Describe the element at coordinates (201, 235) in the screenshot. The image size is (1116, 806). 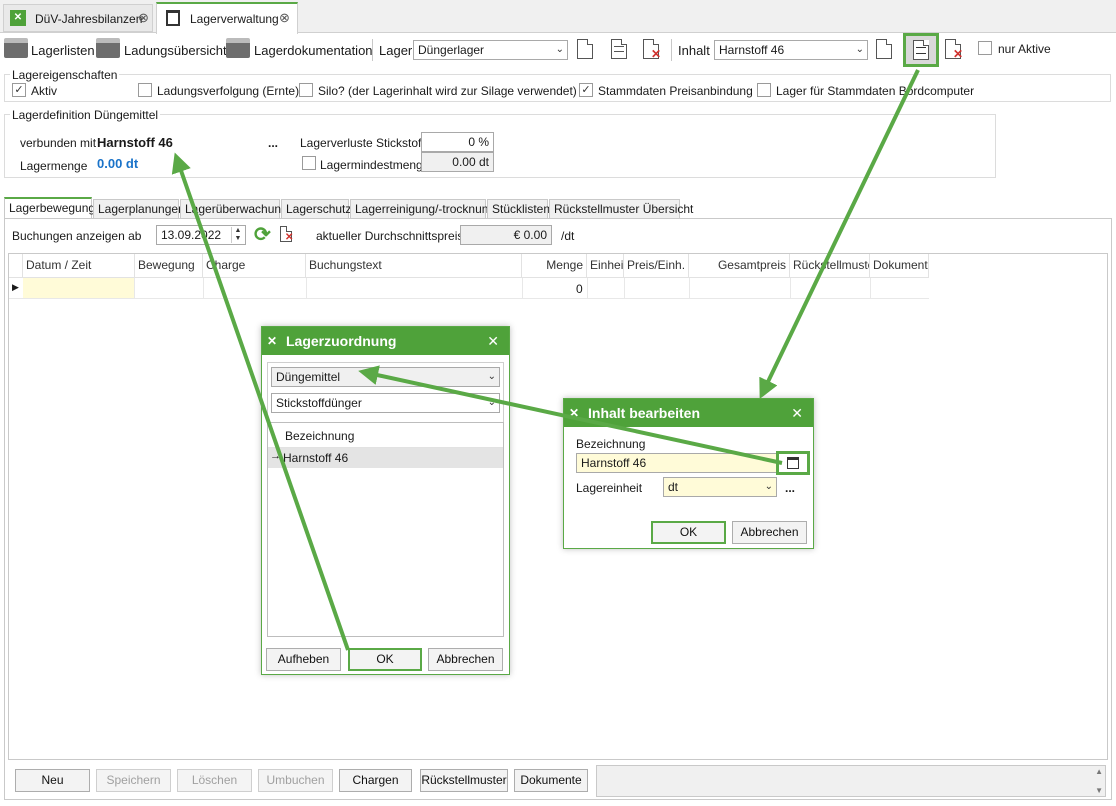
I see `buchungen-date-field: 13.09.2022 ▲ ▼` at that location.